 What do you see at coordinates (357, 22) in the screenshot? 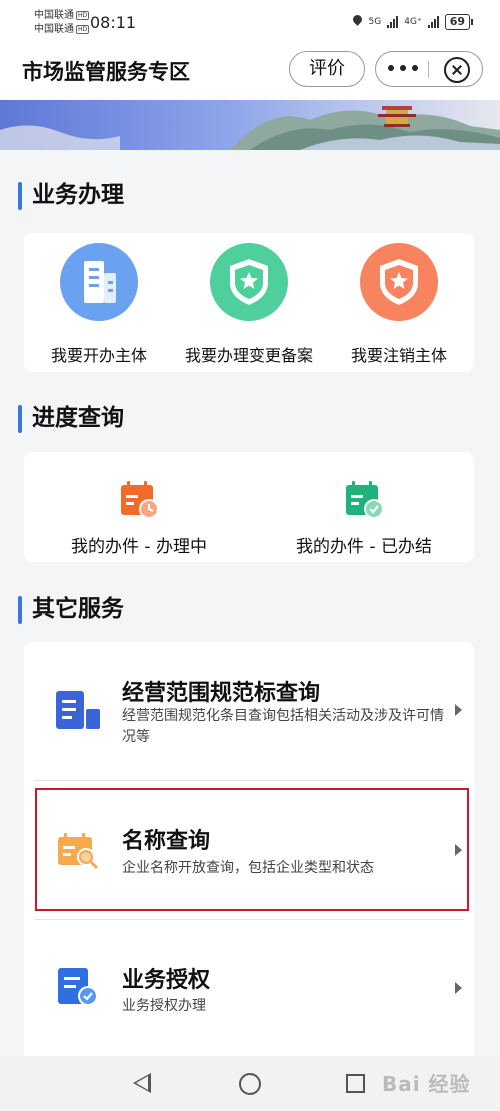
I see `location-icon` at bounding box center [357, 22].